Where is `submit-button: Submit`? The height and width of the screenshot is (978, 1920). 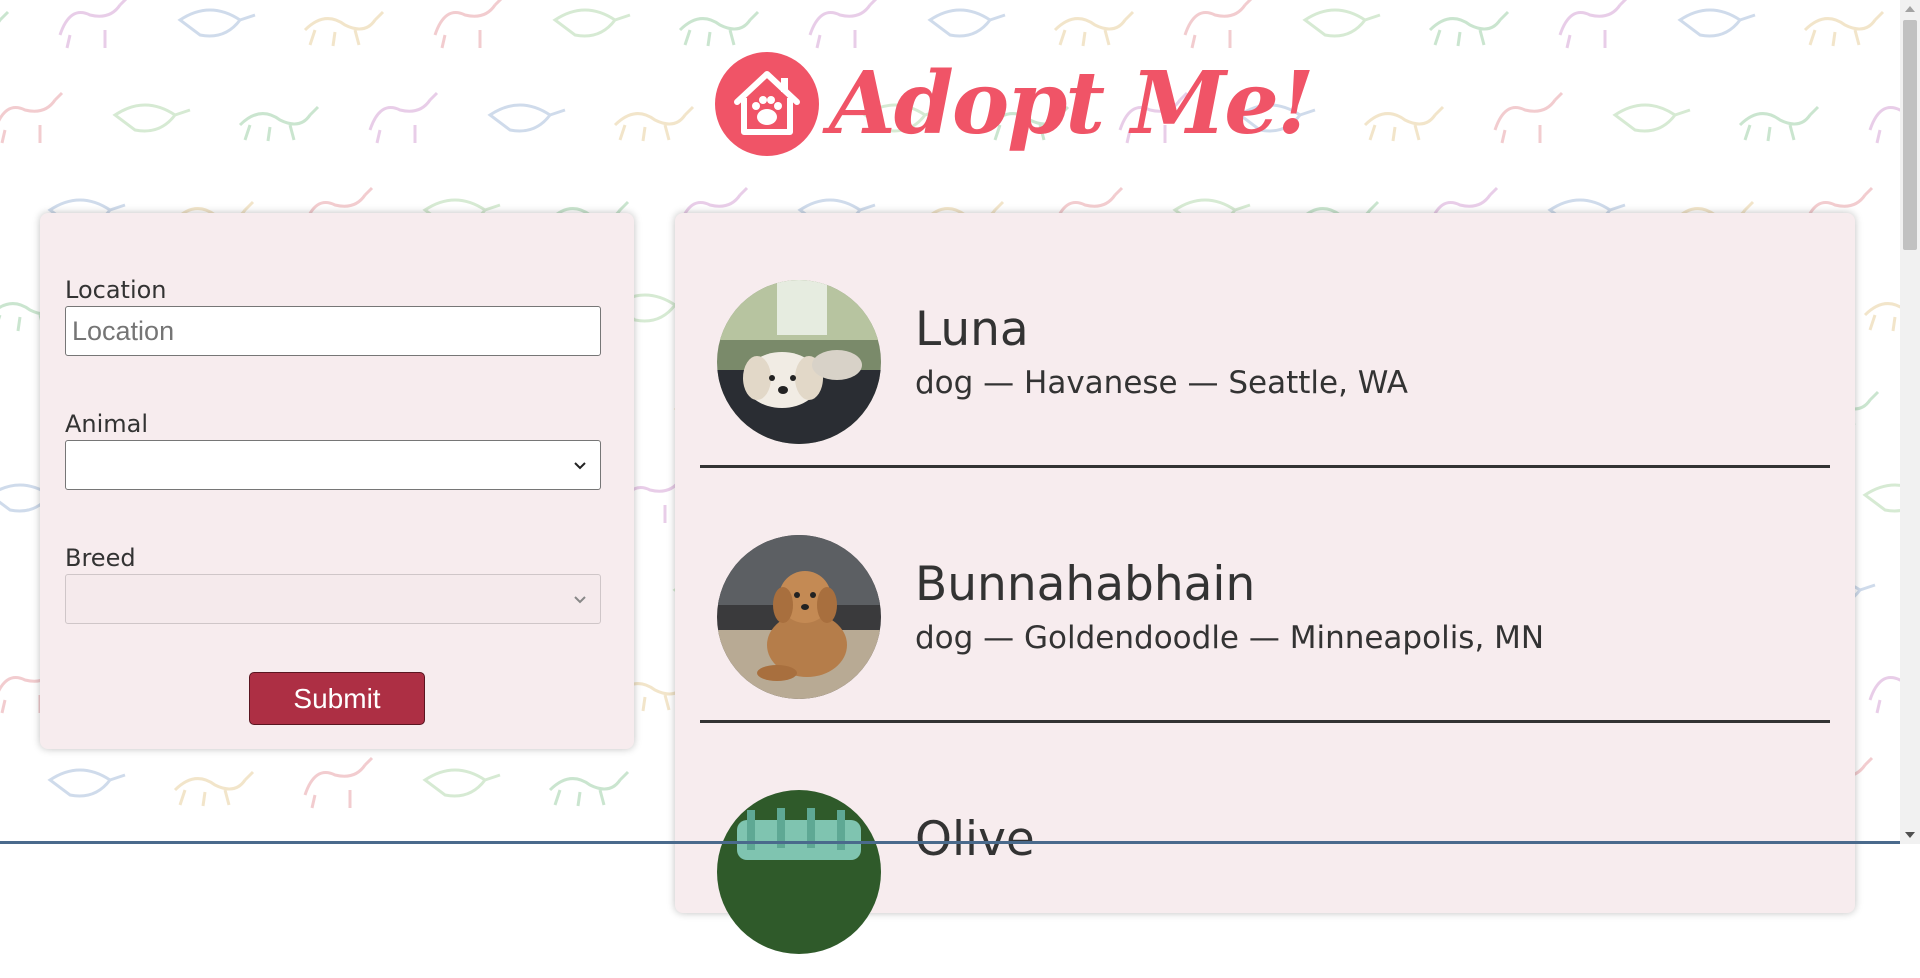
submit-button: Submit is located at coordinates (337, 698).